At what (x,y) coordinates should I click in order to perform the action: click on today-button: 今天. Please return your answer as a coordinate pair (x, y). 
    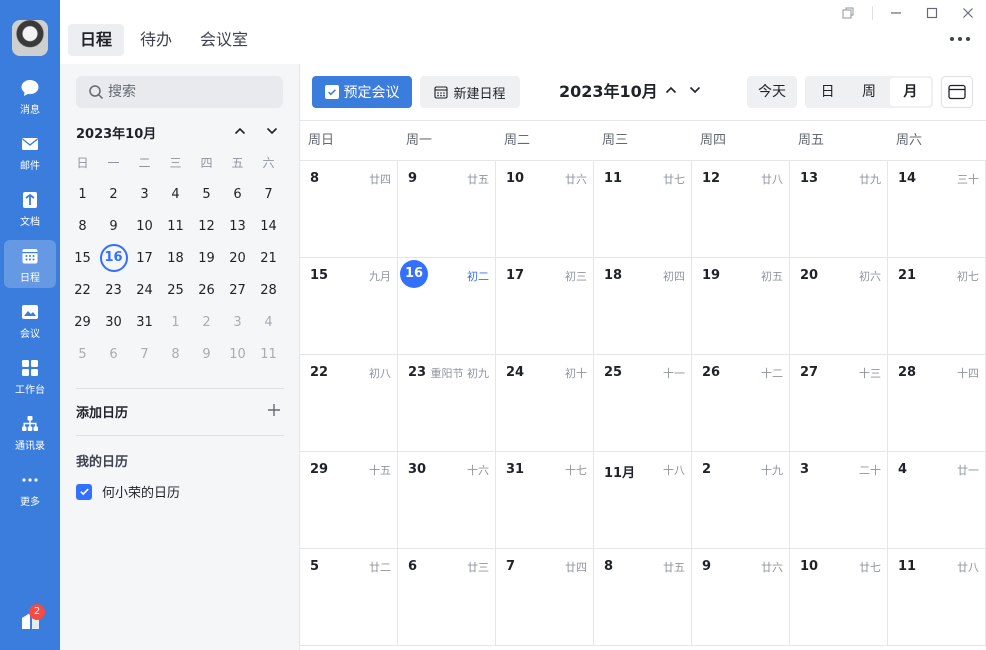
    Looking at the image, I should click on (772, 92).